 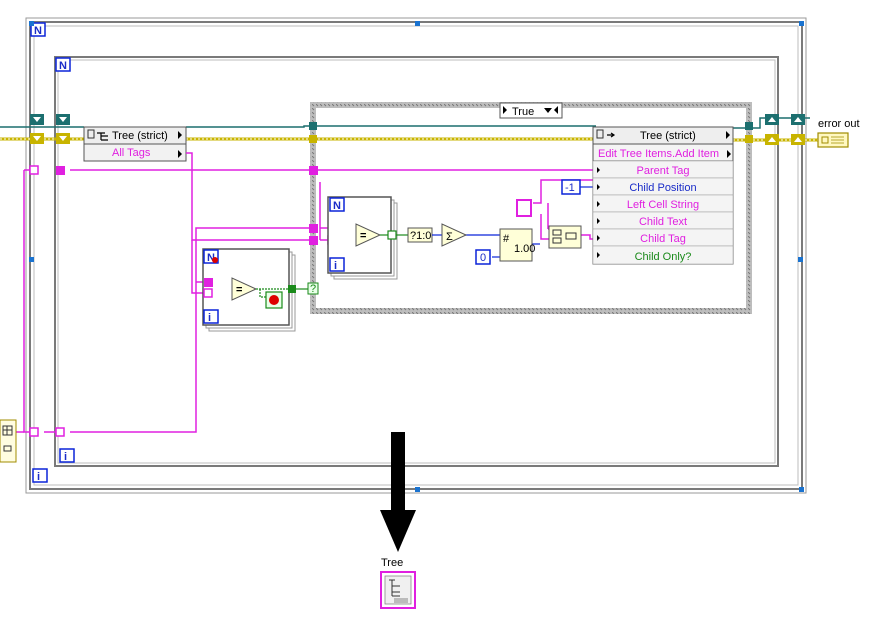 I want to click on while-loop-index-terminal: i, so click(x=211, y=316).